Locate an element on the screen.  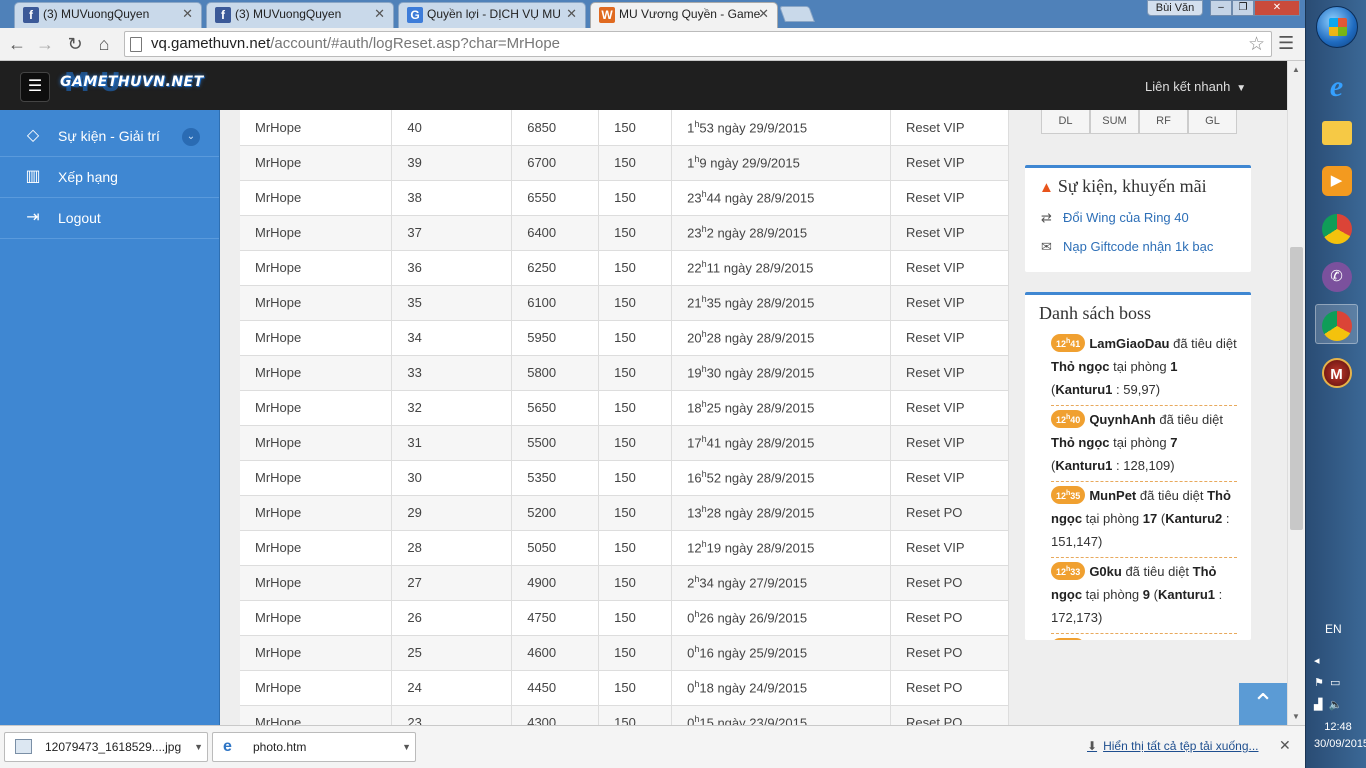
chevron-down-icon: ⌄ is located at coordinates (191, 137).